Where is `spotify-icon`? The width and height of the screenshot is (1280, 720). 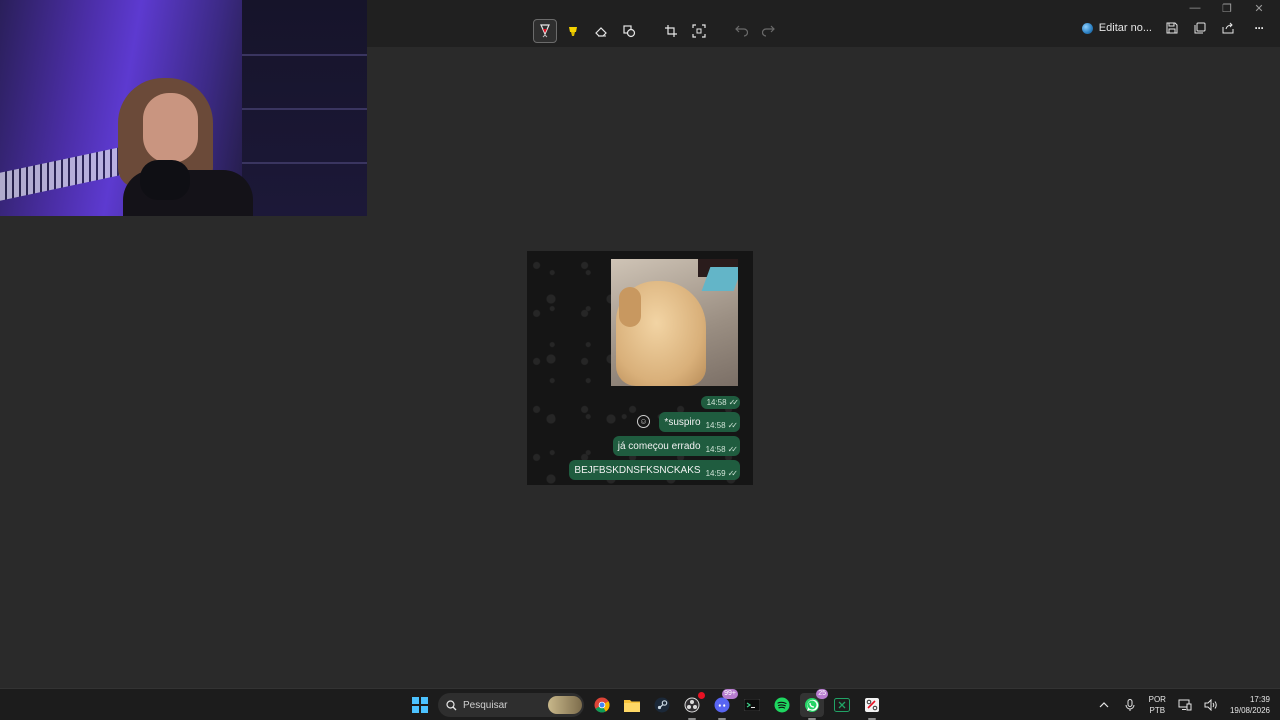
spotify-icon is located at coordinates (782, 705).